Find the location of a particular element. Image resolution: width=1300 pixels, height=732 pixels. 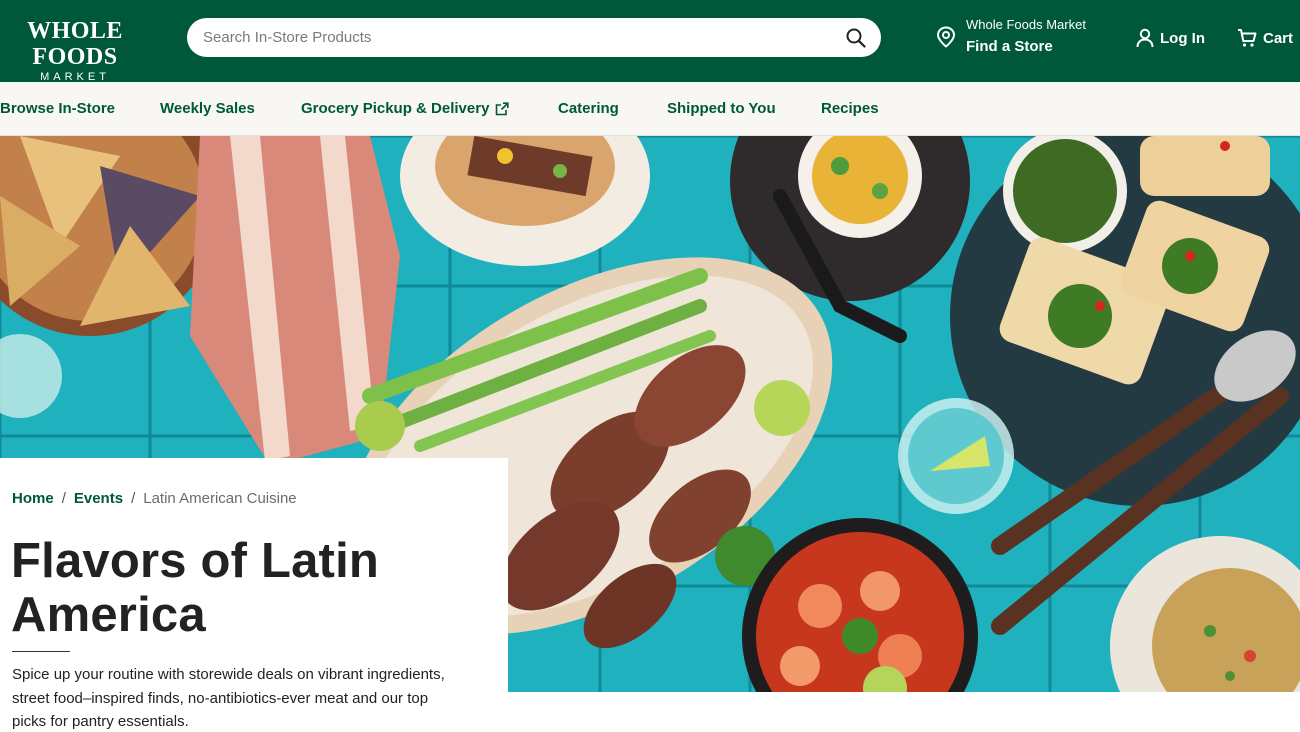

login-button: Log In is located at coordinates (1170, 38).